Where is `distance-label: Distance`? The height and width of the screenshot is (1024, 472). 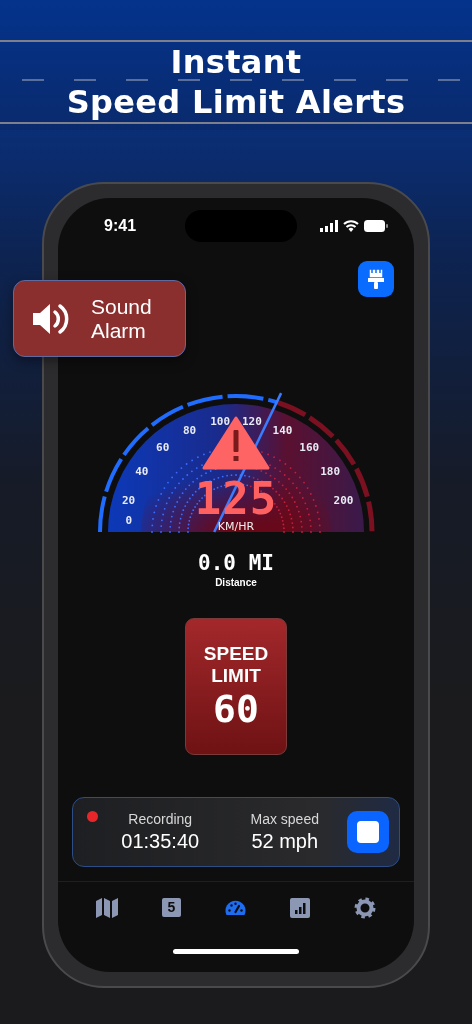 distance-label: Distance is located at coordinates (236, 582).